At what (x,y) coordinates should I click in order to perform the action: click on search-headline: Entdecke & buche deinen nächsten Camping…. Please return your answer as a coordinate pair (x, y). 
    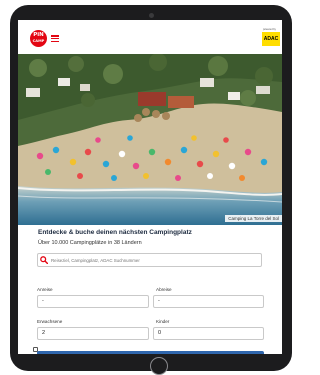
    Looking at the image, I should click on (115, 232).